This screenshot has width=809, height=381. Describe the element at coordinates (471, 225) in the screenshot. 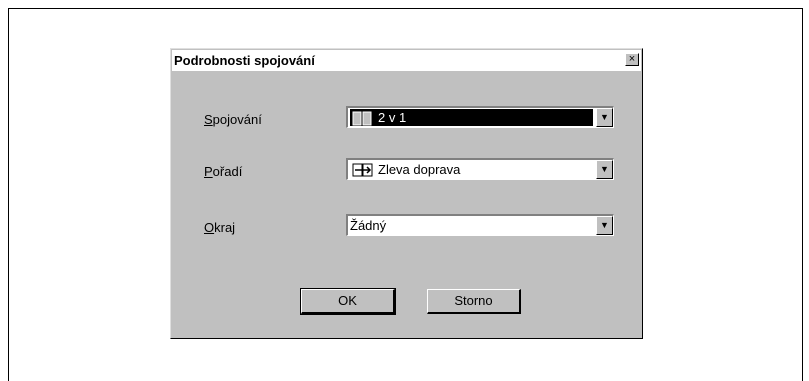

I see `border-value-box: Žádný` at that location.